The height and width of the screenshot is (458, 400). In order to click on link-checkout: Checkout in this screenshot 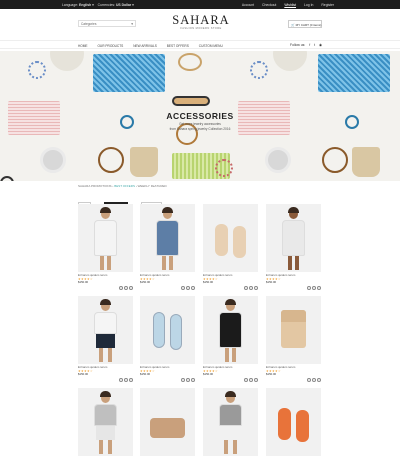, I will do `click(269, 5)`.